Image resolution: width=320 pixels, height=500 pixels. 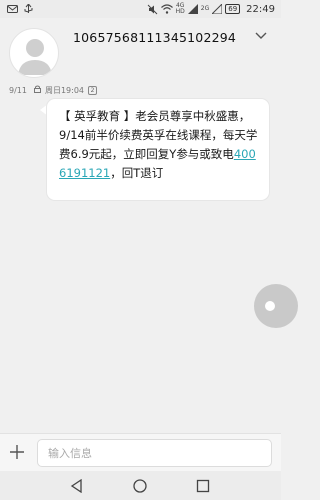 I want to click on usb-icon, so click(x=28, y=9).